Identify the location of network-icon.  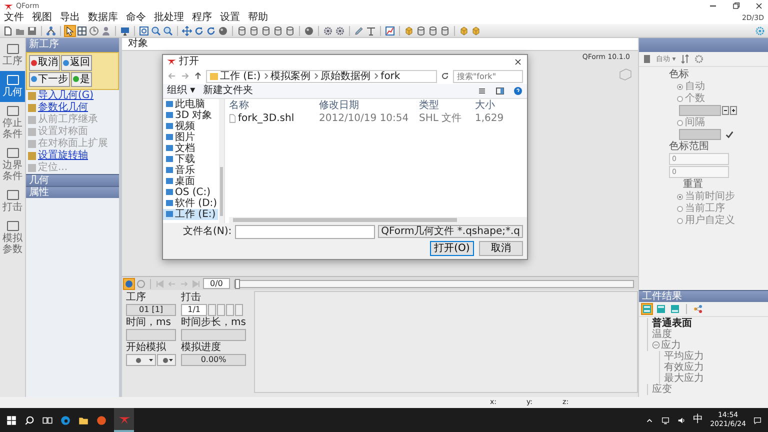
(665, 420).